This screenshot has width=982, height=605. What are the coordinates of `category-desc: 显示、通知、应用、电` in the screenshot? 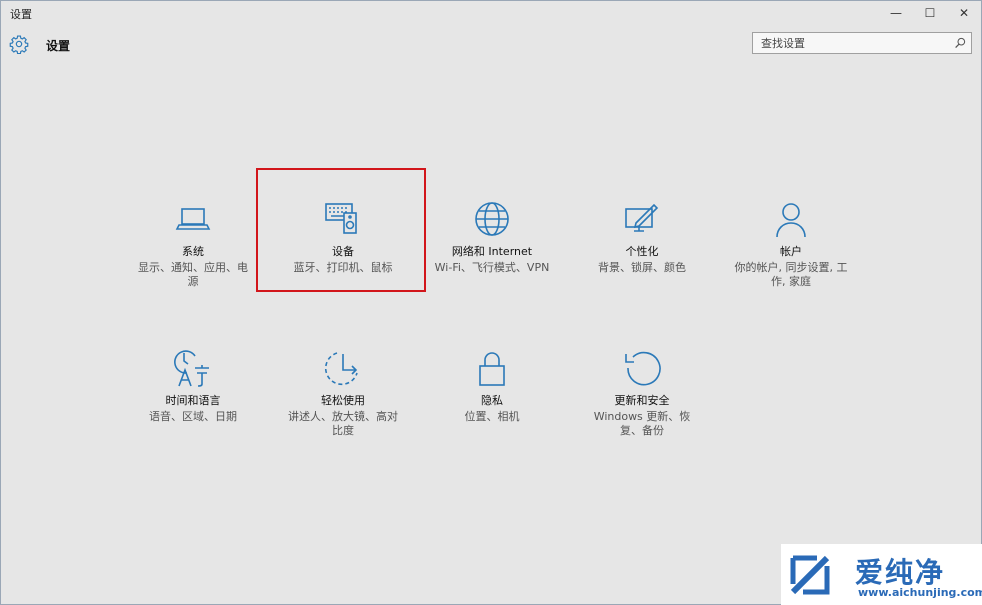 It's located at (193, 267).